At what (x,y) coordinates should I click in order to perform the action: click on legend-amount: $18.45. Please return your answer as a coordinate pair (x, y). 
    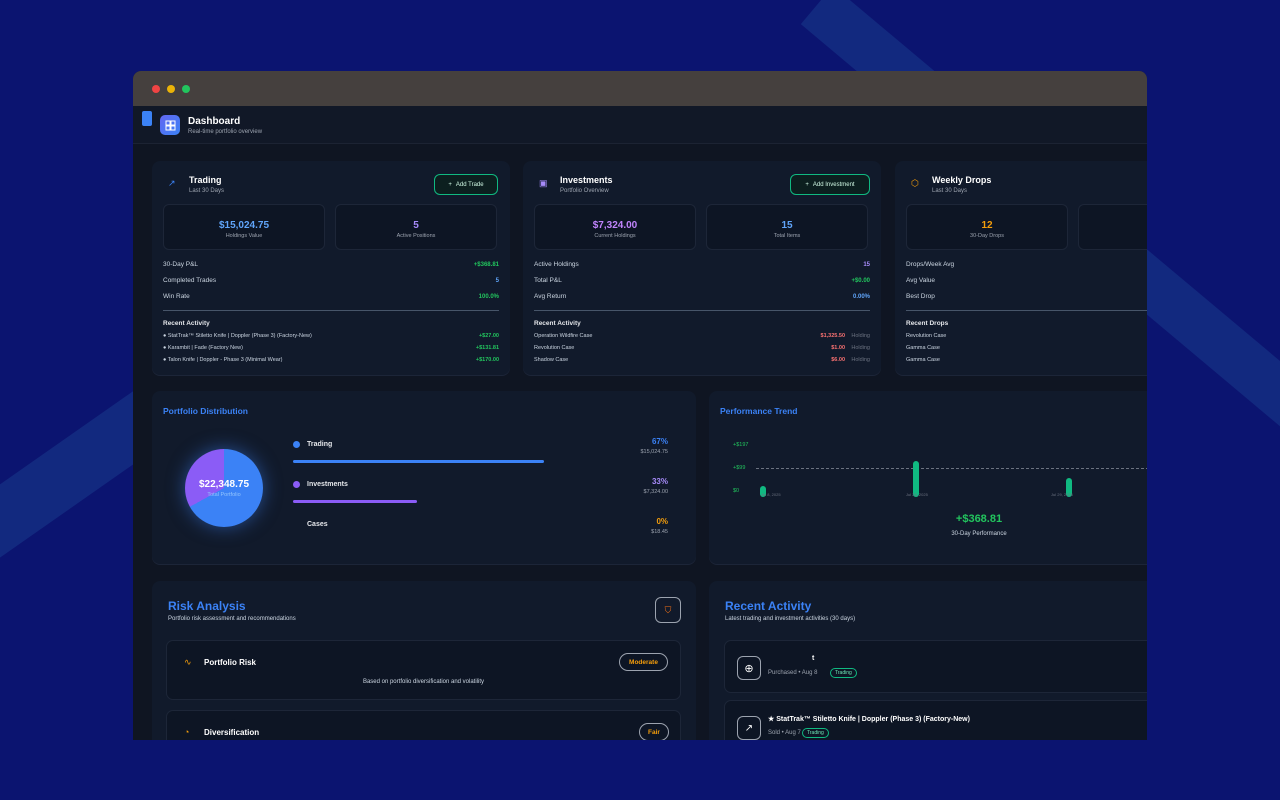
    Looking at the image, I should click on (659, 532).